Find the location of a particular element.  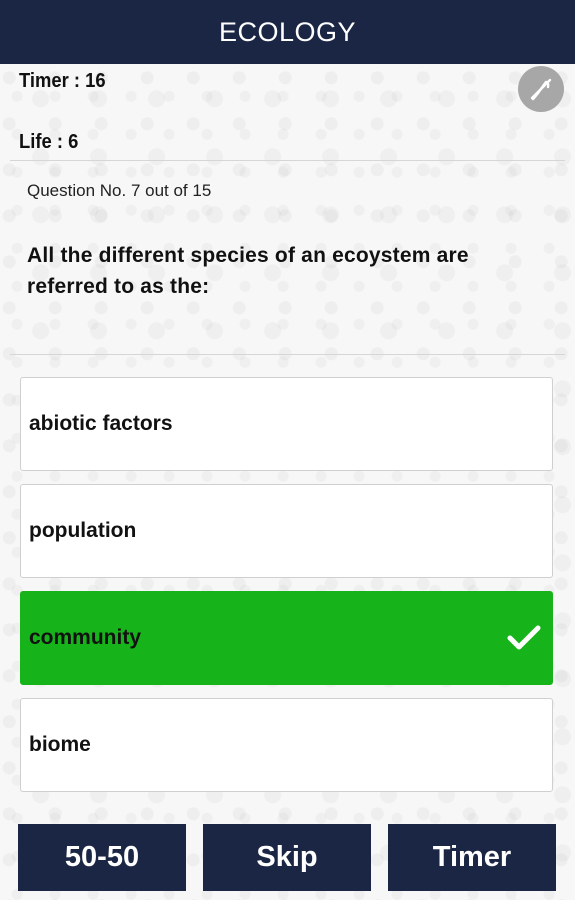

stats-divider is located at coordinates (287, 160).